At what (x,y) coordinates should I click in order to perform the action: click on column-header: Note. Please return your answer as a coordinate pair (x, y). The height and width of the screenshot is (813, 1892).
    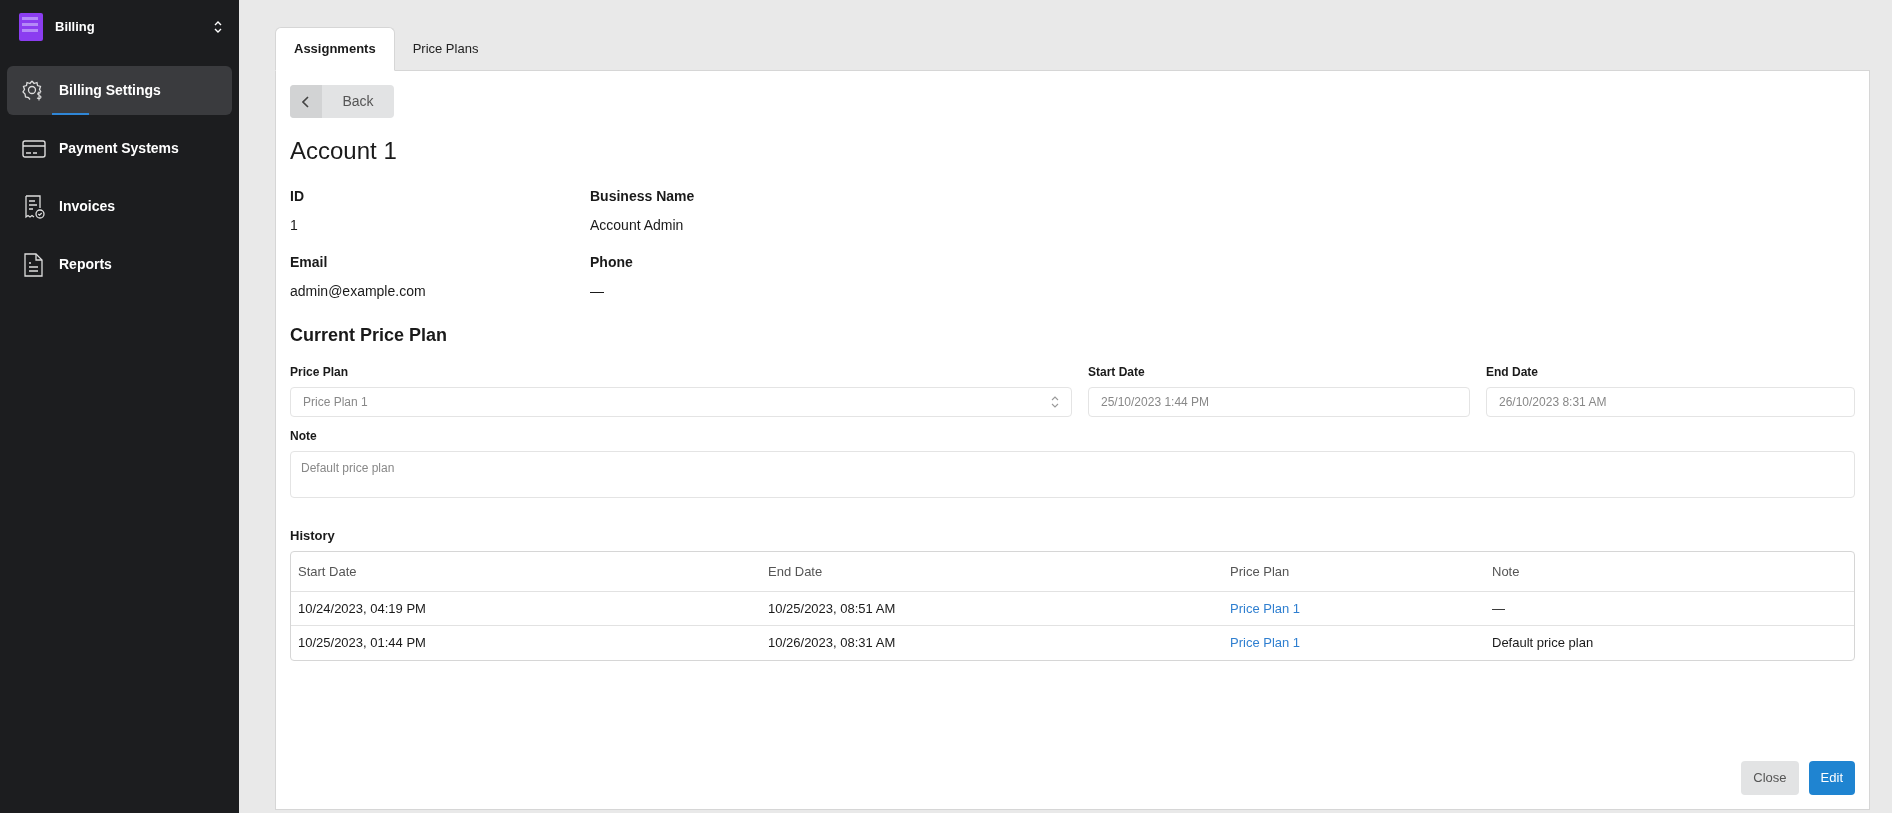
    Looking at the image, I should click on (1669, 571).